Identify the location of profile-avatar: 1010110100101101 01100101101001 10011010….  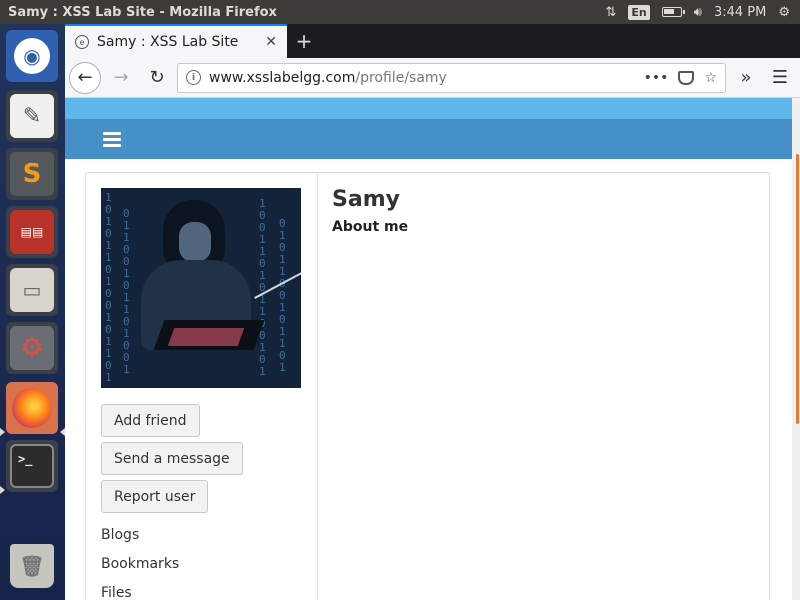
(201, 288).